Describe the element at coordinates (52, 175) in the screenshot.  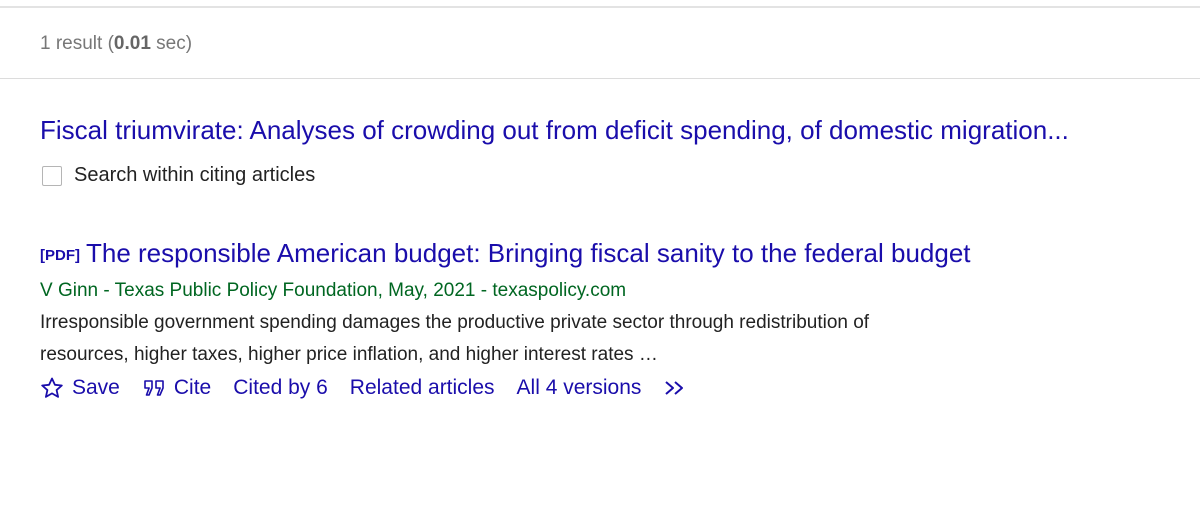
I see `search-within-checkbox` at that location.